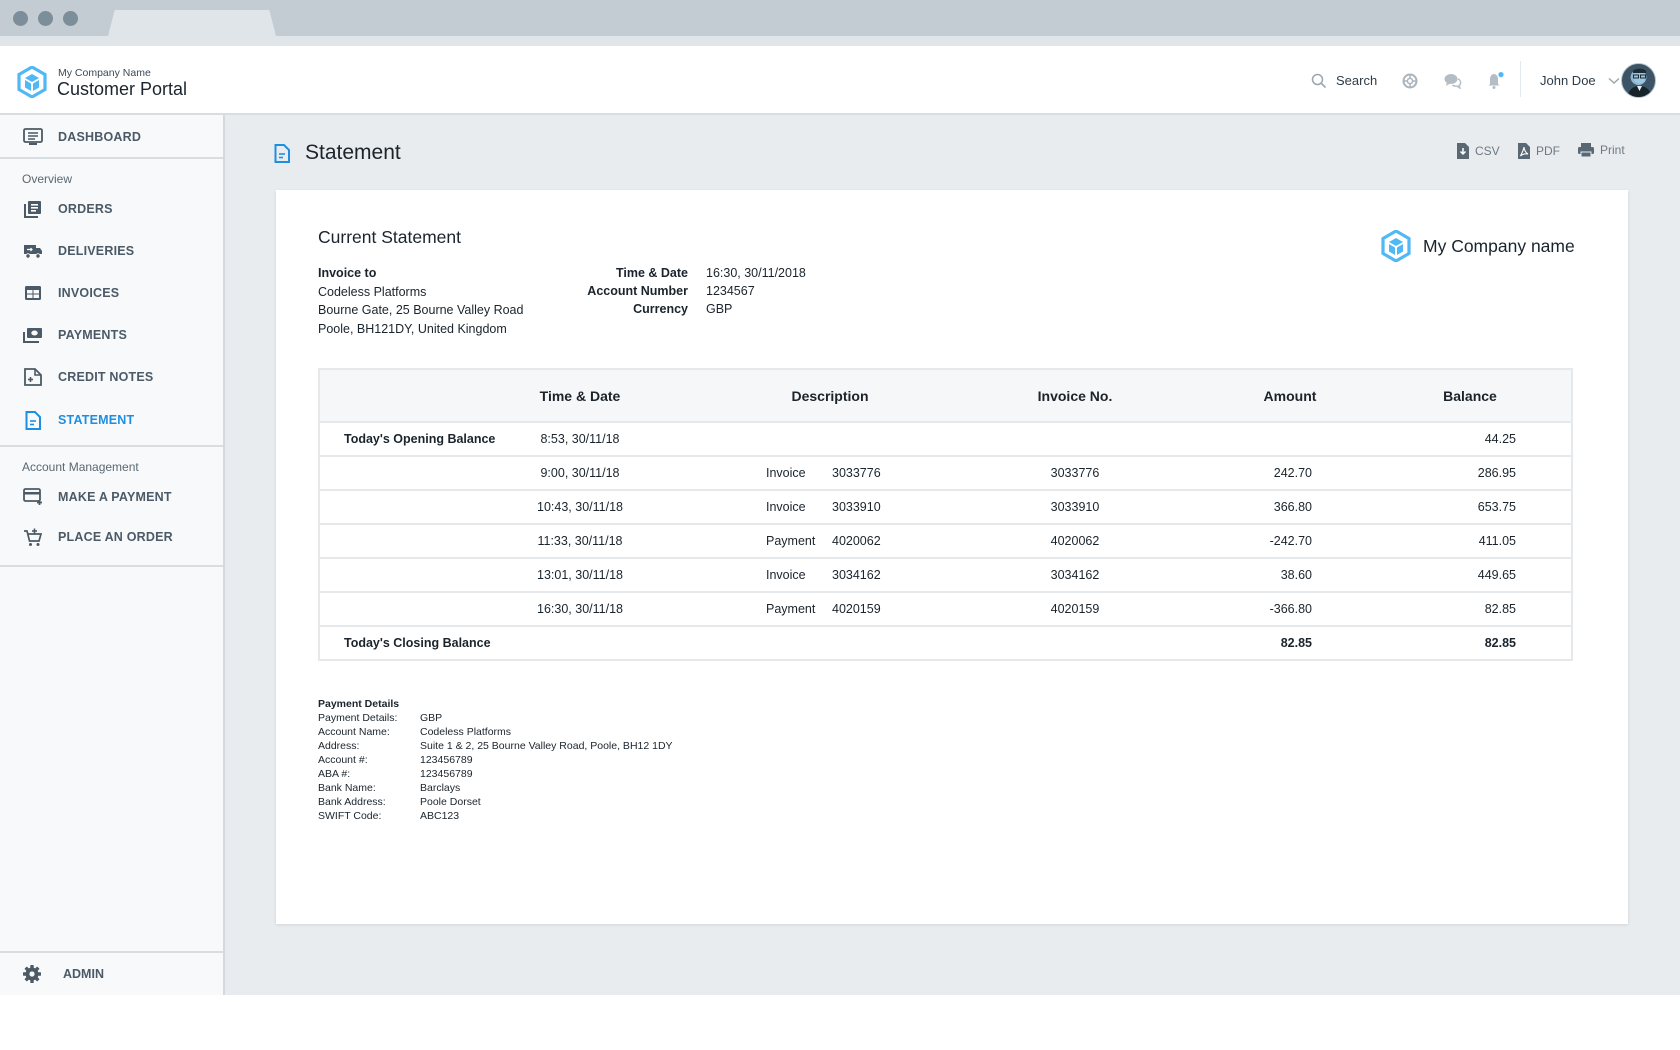  I want to click on sidebar-item-credit-notes: CREDIT NOTES, so click(111, 377).